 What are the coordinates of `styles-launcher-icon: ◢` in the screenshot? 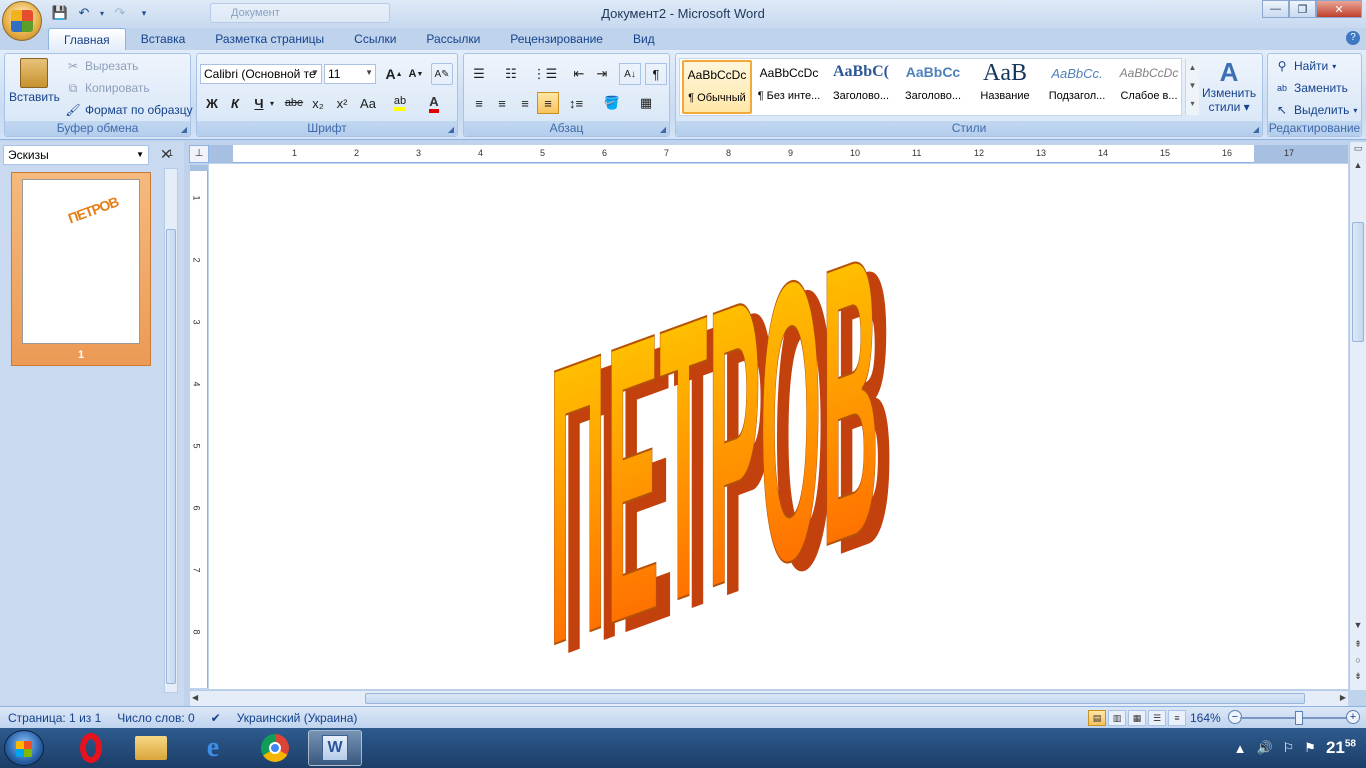 It's located at (1256, 129).